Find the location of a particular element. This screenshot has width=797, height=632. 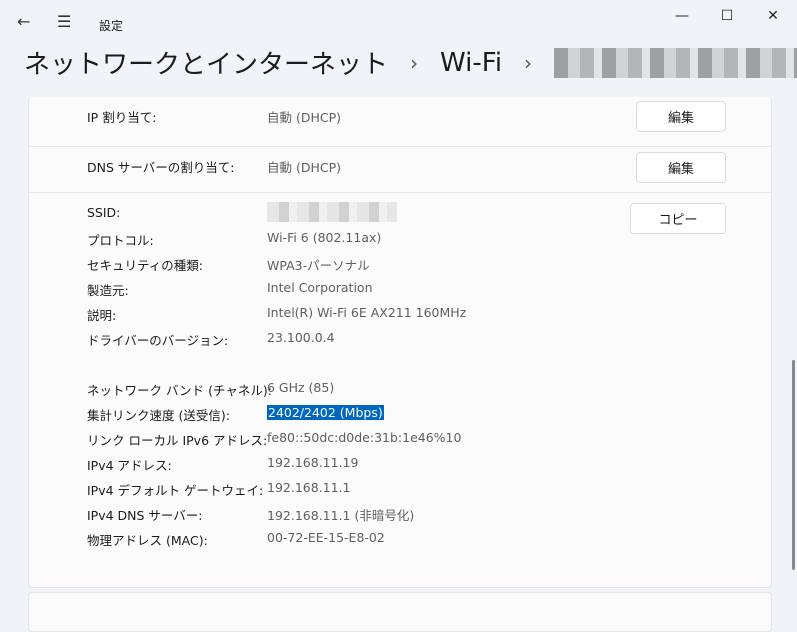

property-value: WPA3-パーソナル is located at coordinates (318, 265).